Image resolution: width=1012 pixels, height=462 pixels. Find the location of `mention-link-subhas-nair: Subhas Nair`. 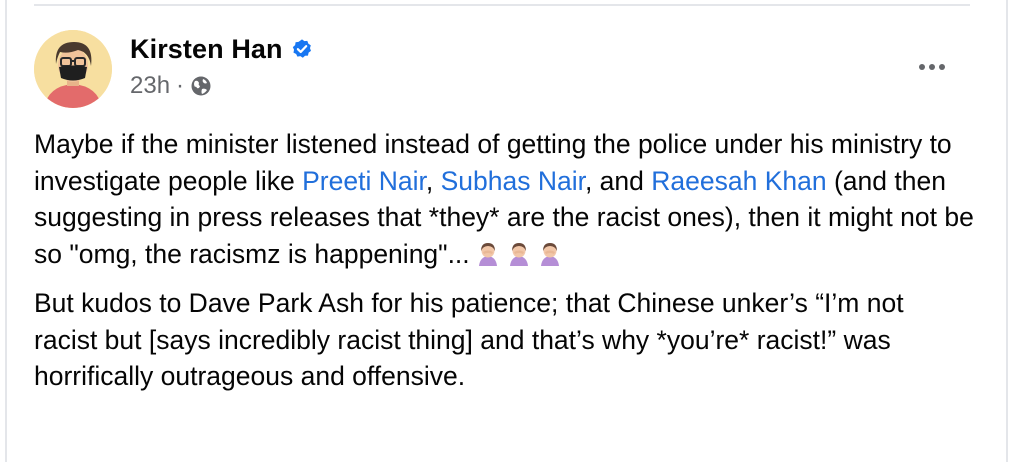

mention-link-subhas-nair: Subhas Nair is located at coordinates (513, 181).